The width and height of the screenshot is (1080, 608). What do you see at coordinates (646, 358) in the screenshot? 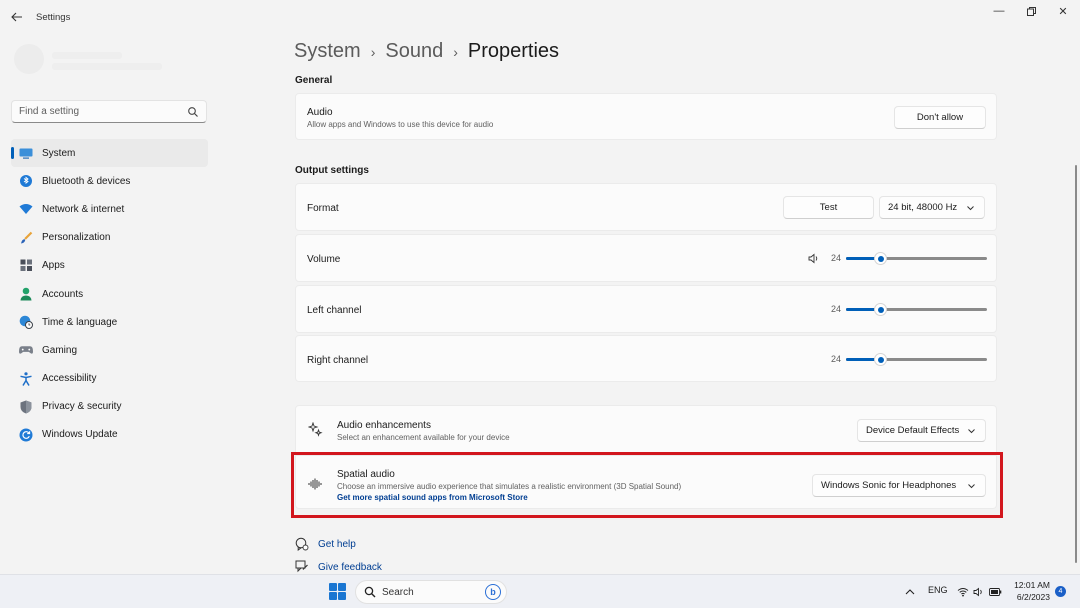
I see `right-channel-card: Right channel 24` at bounding box center [646, 358].